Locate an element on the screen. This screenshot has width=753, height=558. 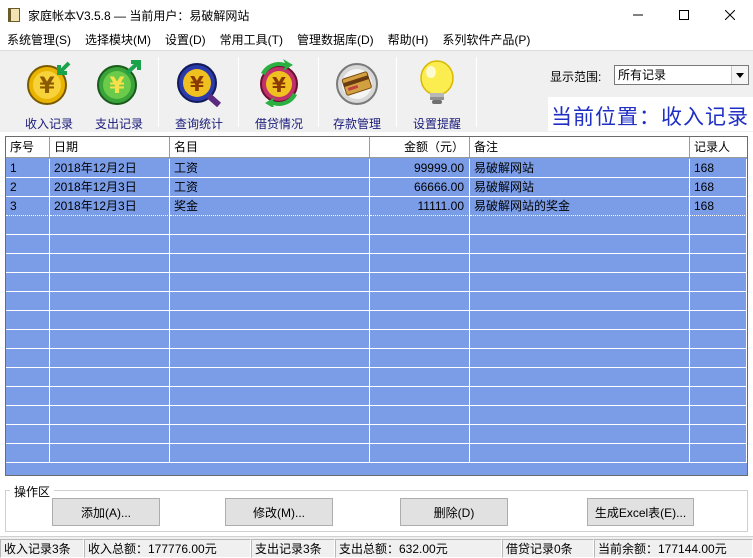
menu-help: 帮助(H) is located at coordinates (408, 40).